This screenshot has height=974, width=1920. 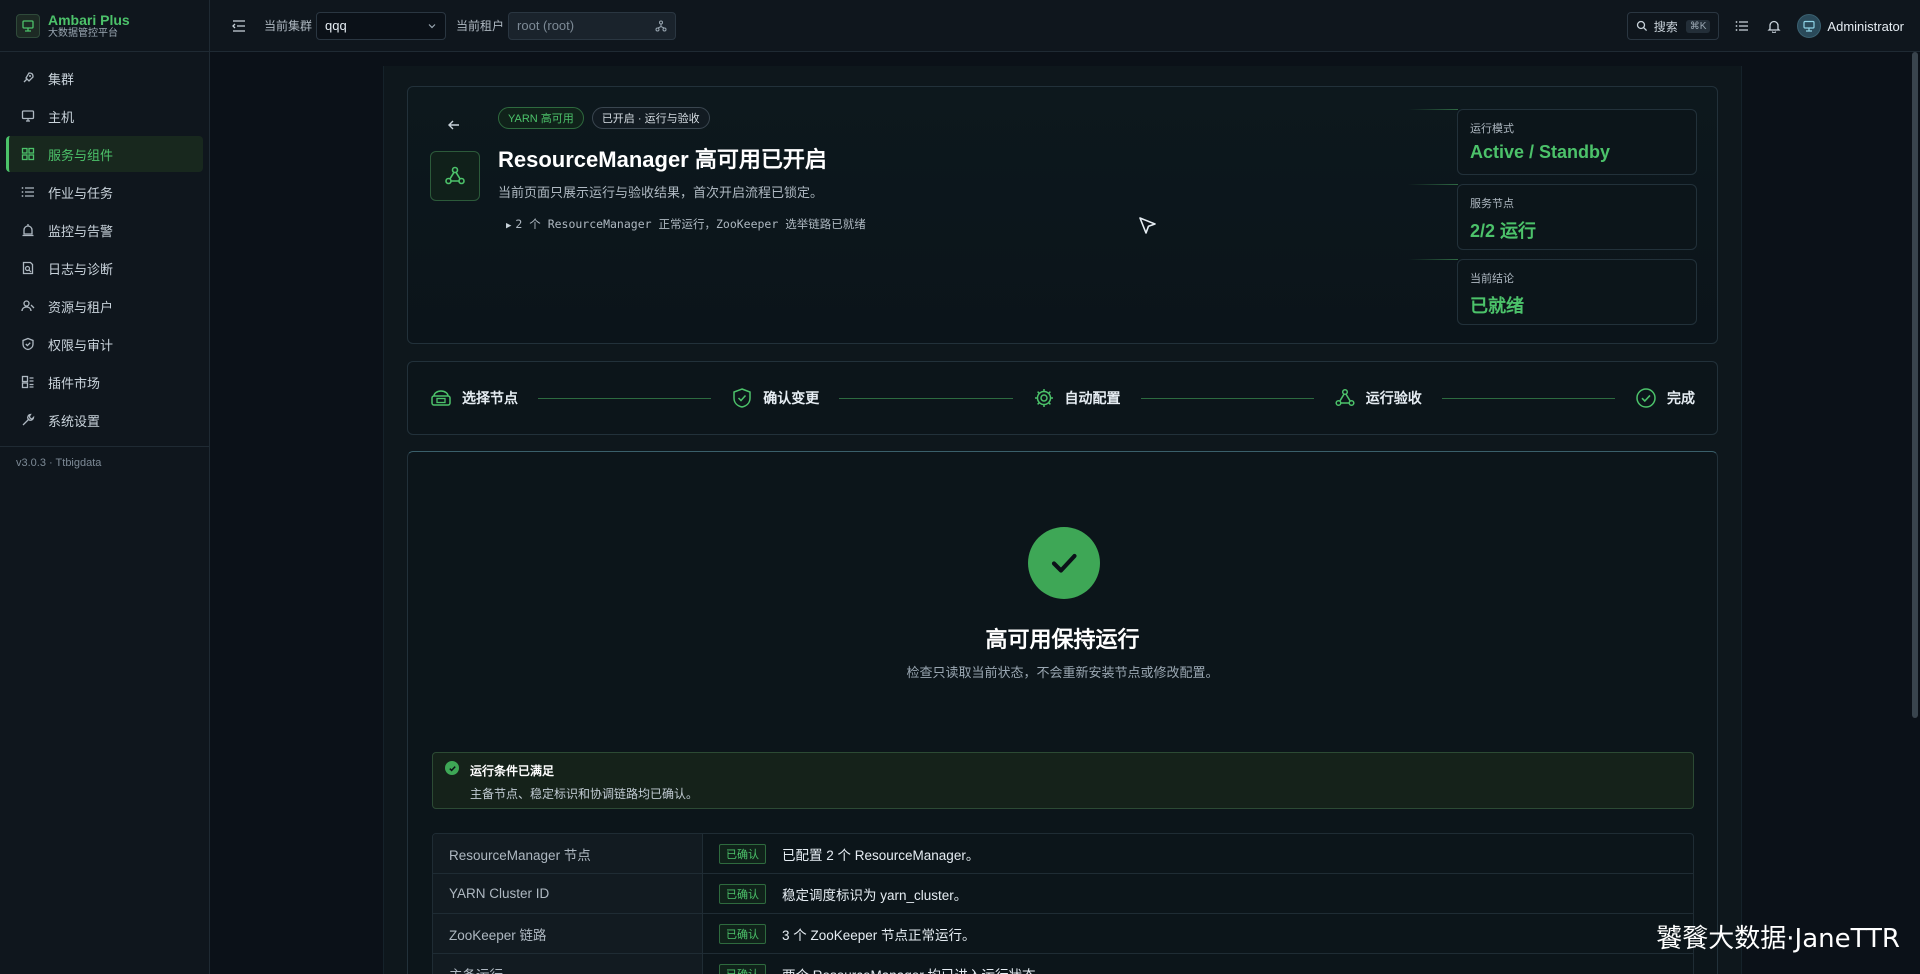 What do you see at coordinates (1063, 964) in the screenshot?
I see `table-row: 主备运行 已确认 两个 ResourceManager 均已进入运行状态。` at bounding box center [1063, 964].